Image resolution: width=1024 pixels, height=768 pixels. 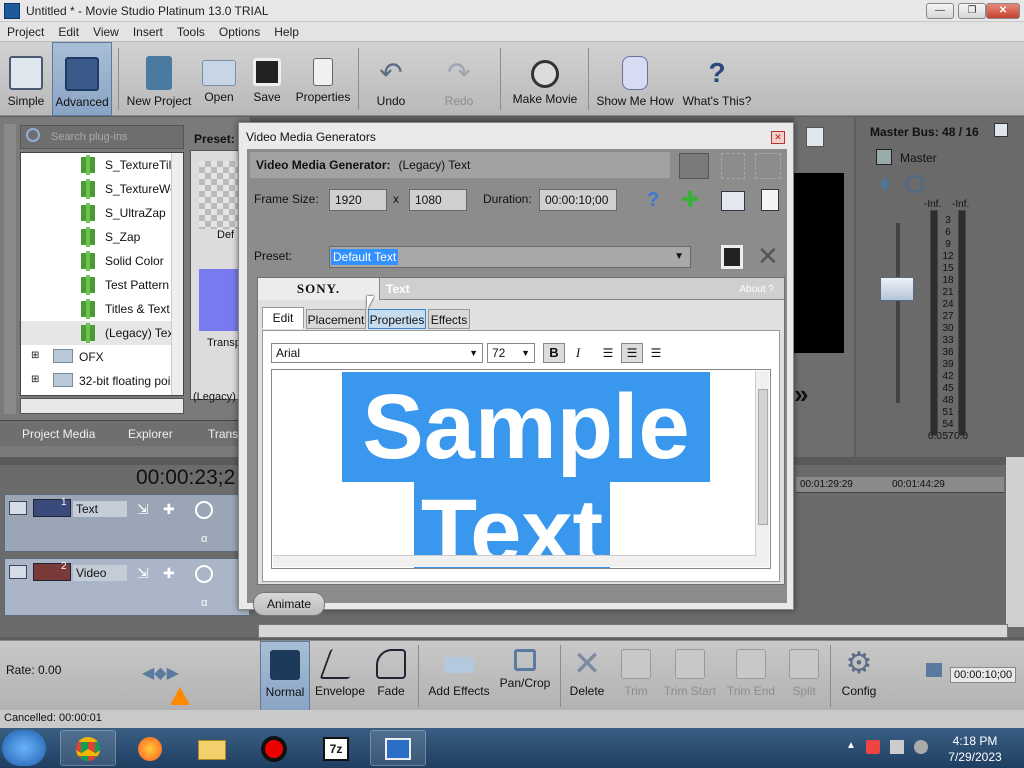 I want to click on track-name: Text, so click(x=100, y=509).